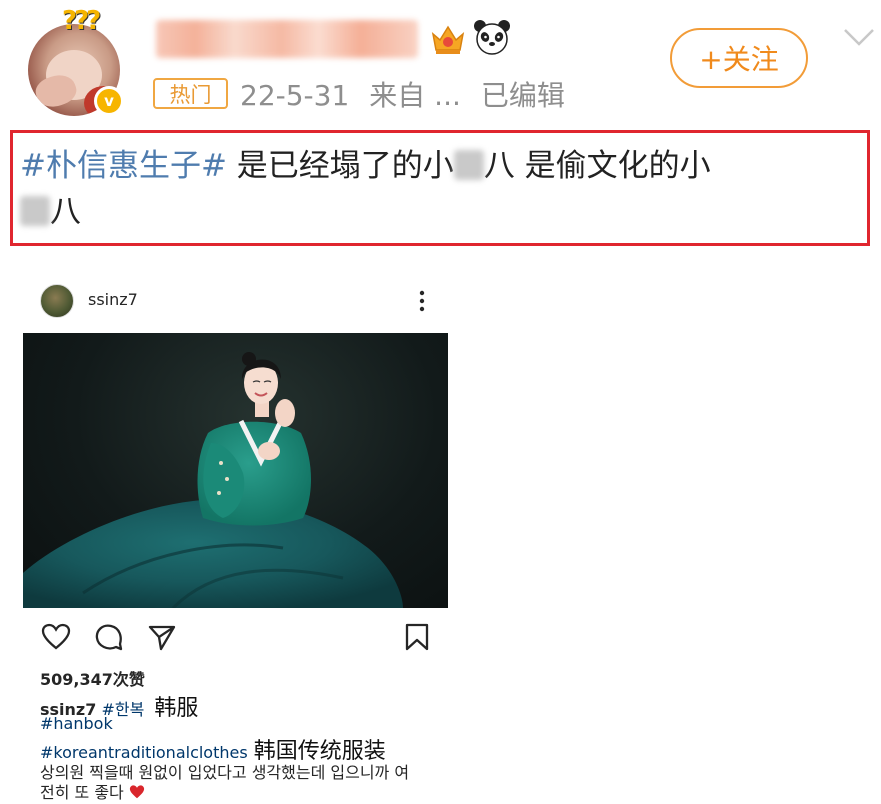 The width and height of the screenshot is (881, 804). What do you see at coordinates (448, 39) in the screenshot?
I see `crown-icon` at bounding box center [448, 39].